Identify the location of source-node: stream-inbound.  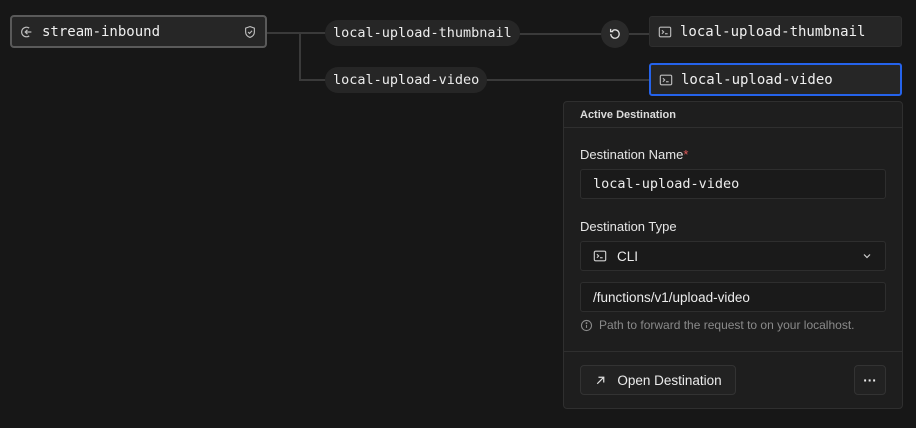
(138, 31).